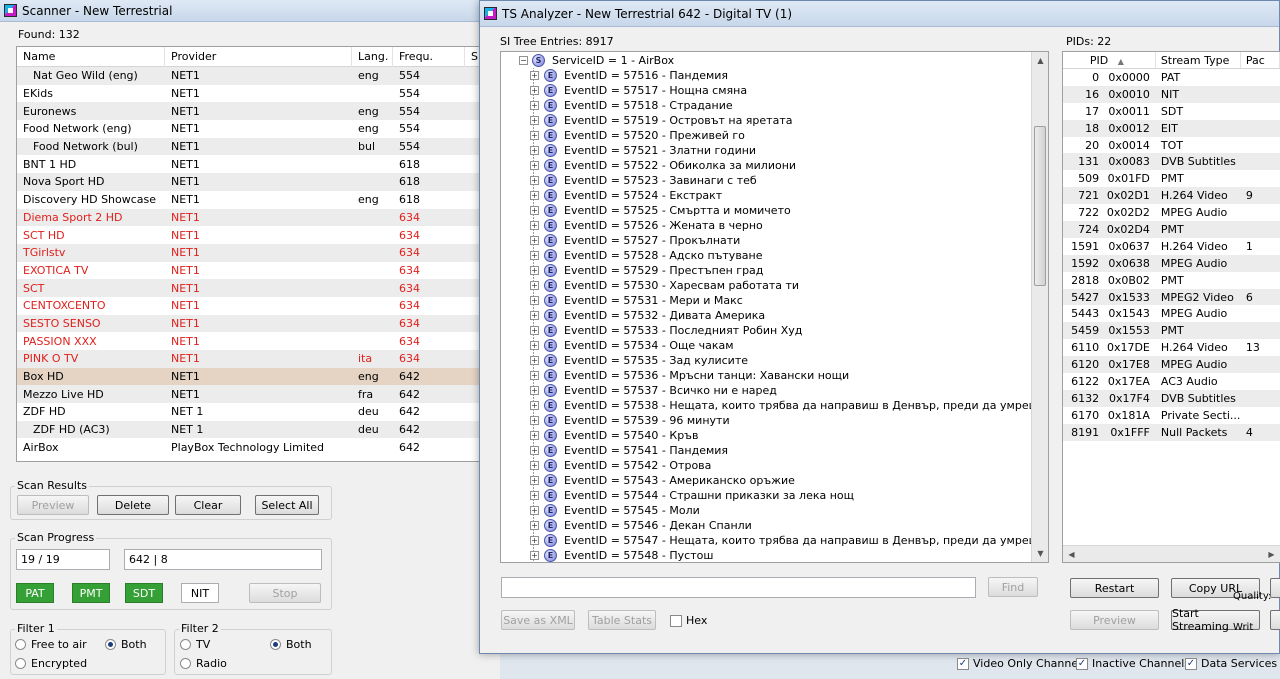 This screenshot has width=1280, height=679. What do you see at coordinates (1114, 620) in the screenshot?
I see `preview-stream-button: Preview` at bounding box center [1114, 620].